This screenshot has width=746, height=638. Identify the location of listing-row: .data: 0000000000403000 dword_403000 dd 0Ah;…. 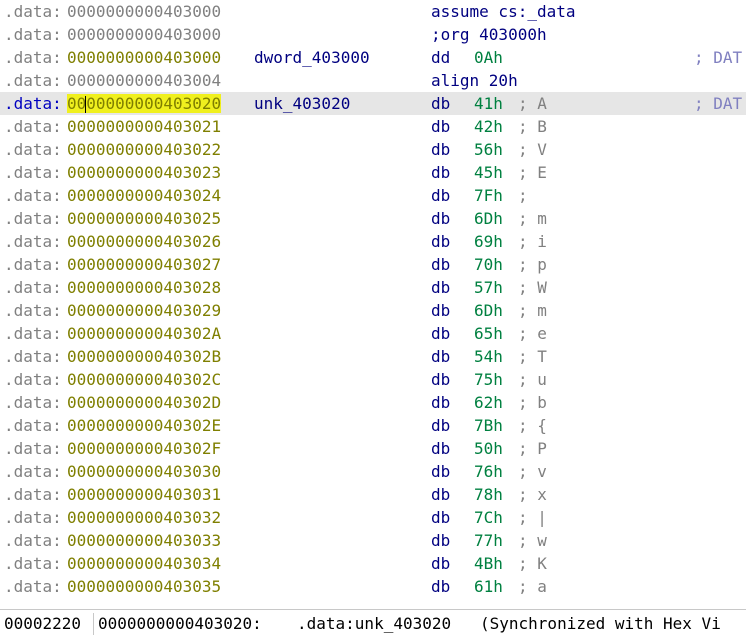
(373, 57).